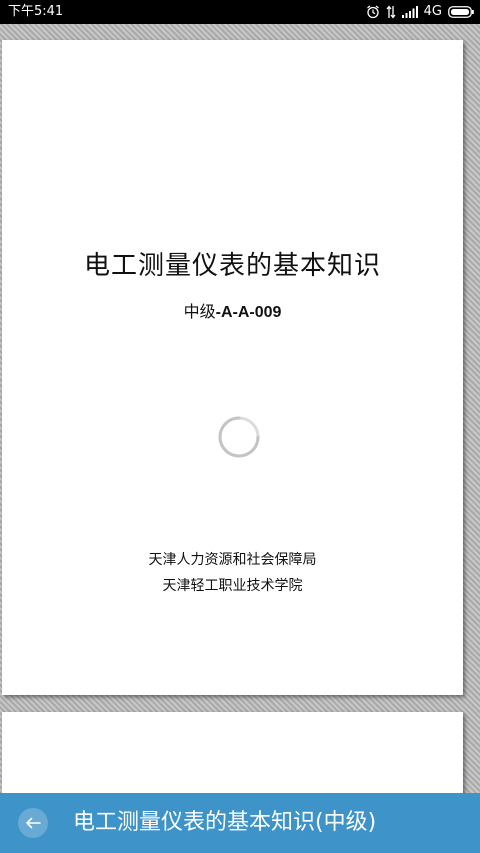 Image resolution: width=480 pixels, height=853 pixels. I want to click on status-bar: 下午5:41 4G, so click(240, 12).